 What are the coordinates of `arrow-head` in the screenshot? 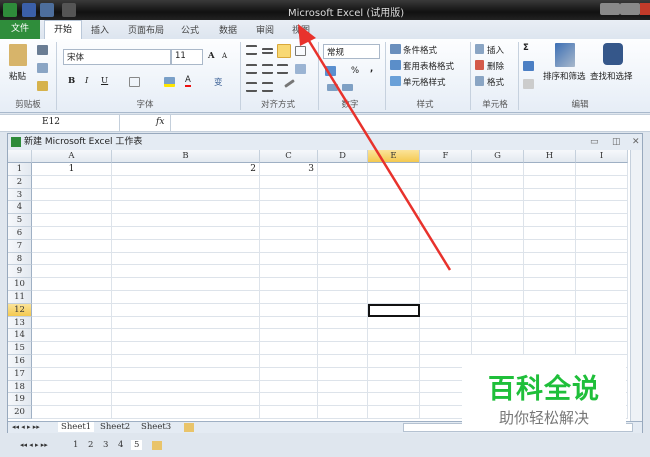 It's located at (307, 35).